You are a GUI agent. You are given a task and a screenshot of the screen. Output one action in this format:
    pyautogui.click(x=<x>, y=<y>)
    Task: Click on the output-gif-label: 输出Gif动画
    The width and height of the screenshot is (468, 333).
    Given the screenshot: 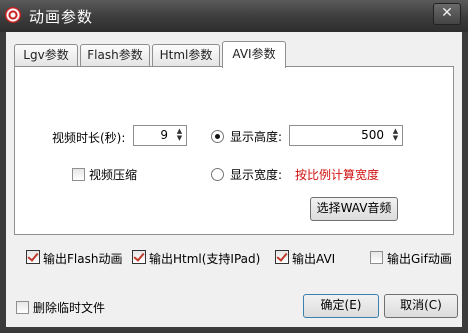 What is the action you would take?
    pyautogui.click(x=419, y=259)
    